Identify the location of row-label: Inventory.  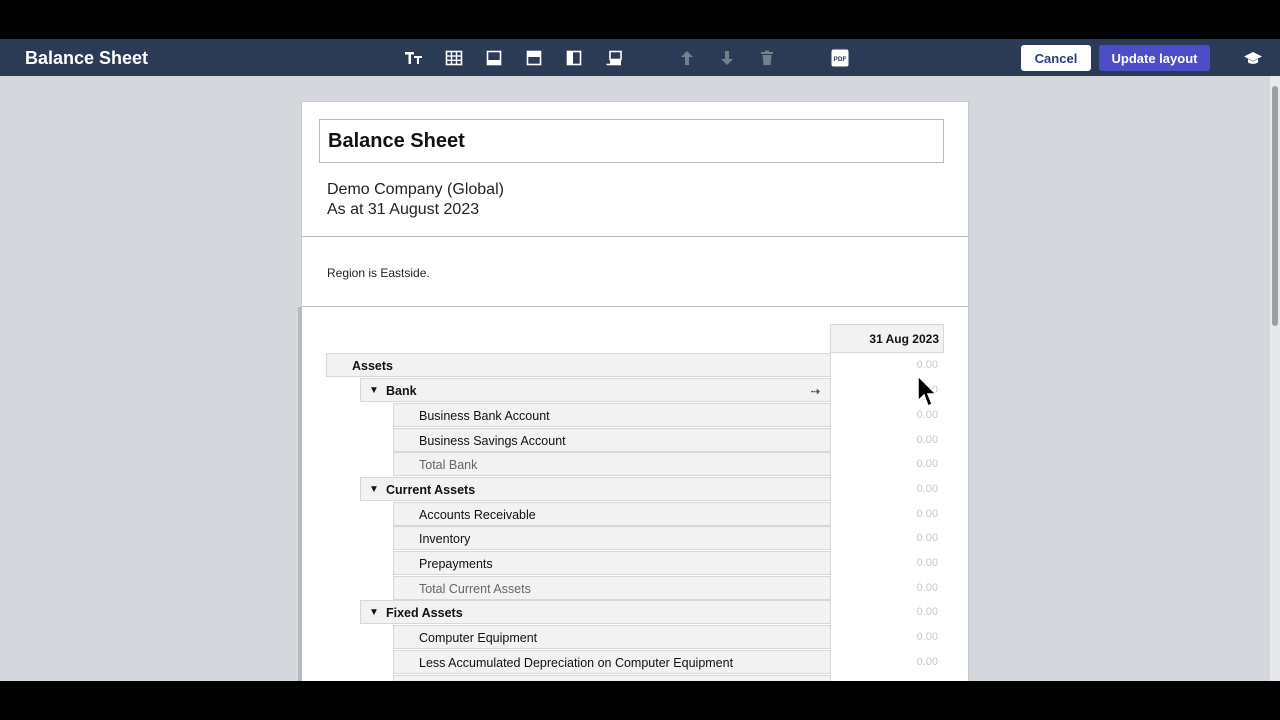
(445, 539).